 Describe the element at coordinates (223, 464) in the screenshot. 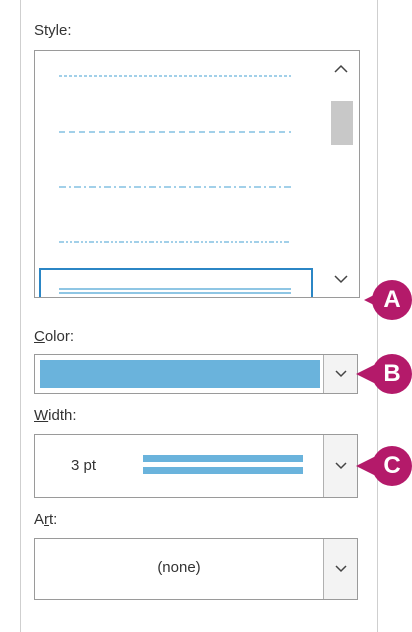

I see `width-preview-icon` at that location.